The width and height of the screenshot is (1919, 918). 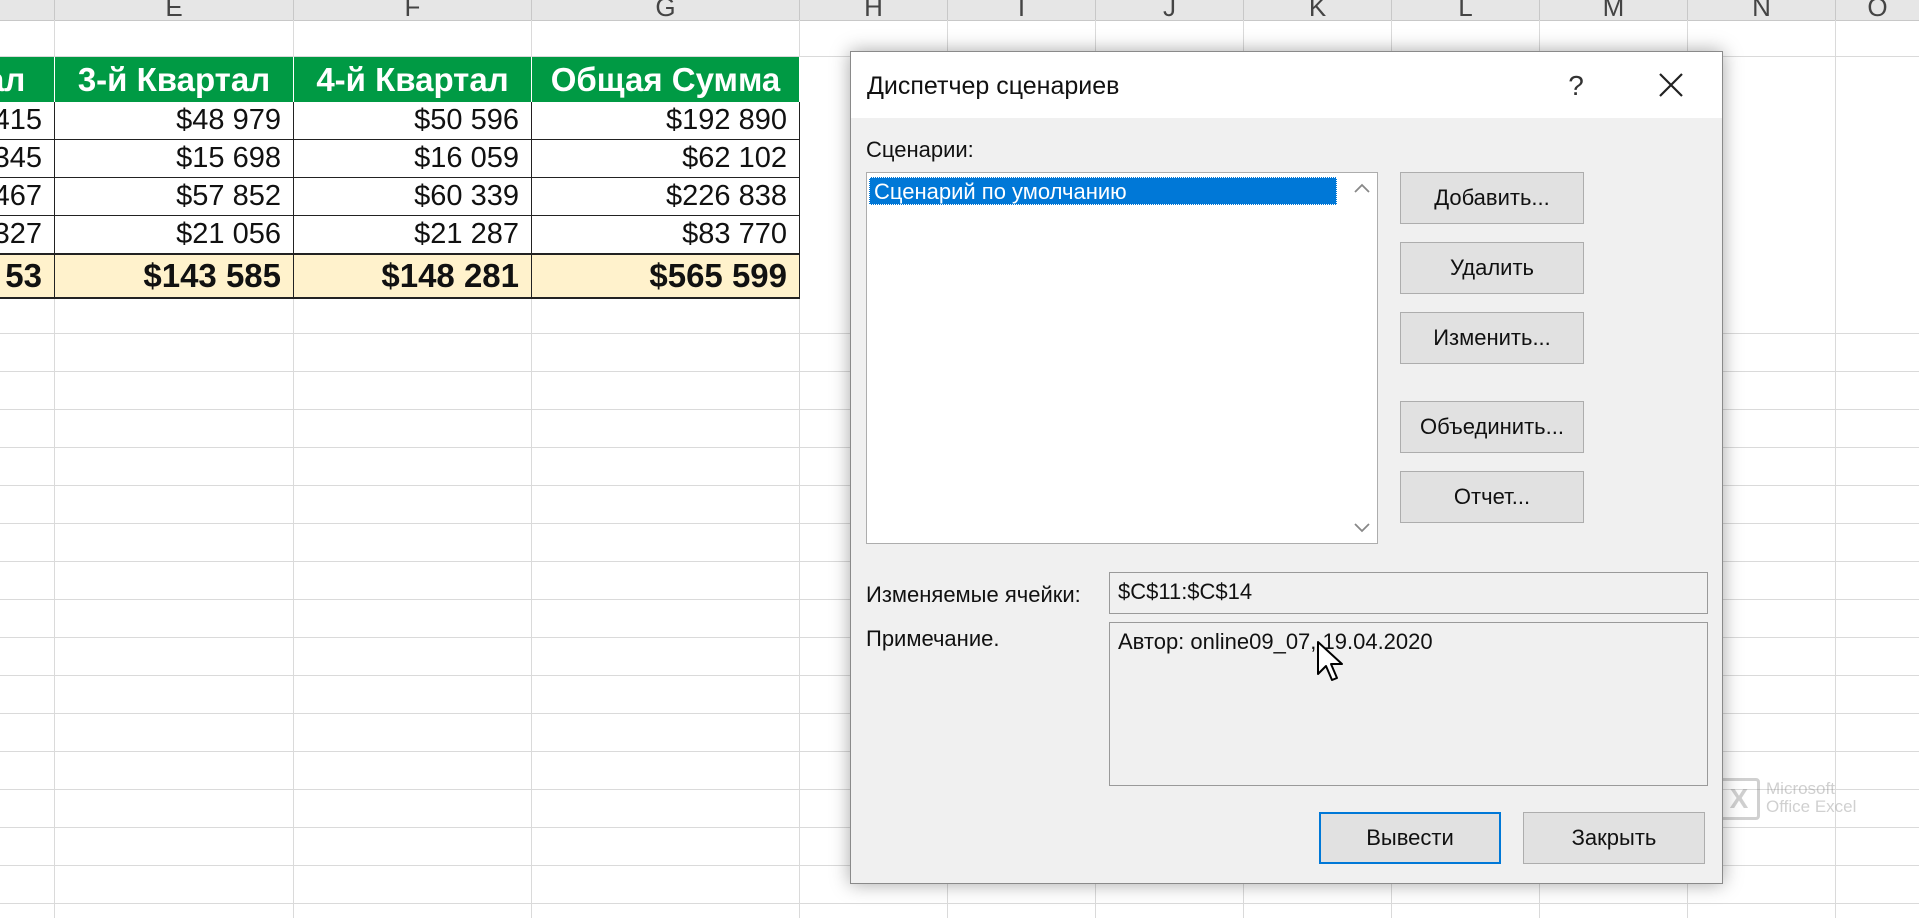 What do you see at coordinates (174, 159) in the screenshot?
I see `table-cell: $15 698` at bounding box center [174, 159].